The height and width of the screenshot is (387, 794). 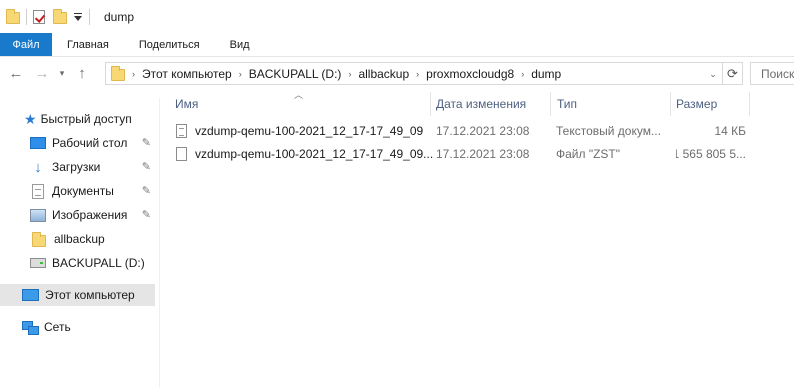 I want to click on pictures-icon, so click(x=38, y=215).